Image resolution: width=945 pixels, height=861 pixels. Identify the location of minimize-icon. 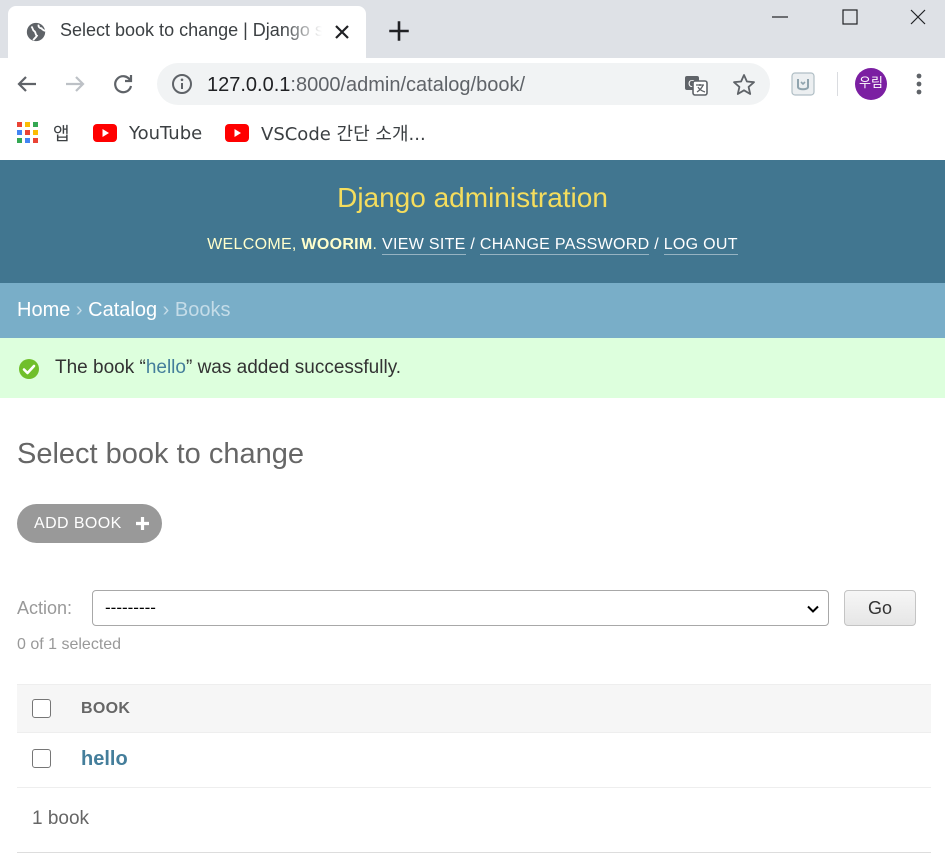
(780, 17).